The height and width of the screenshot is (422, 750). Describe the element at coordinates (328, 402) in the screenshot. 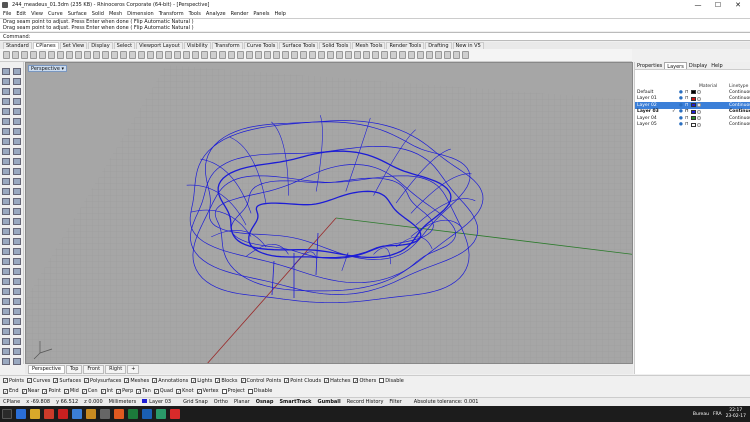

I see `status-toggle: Gumball` at that location.